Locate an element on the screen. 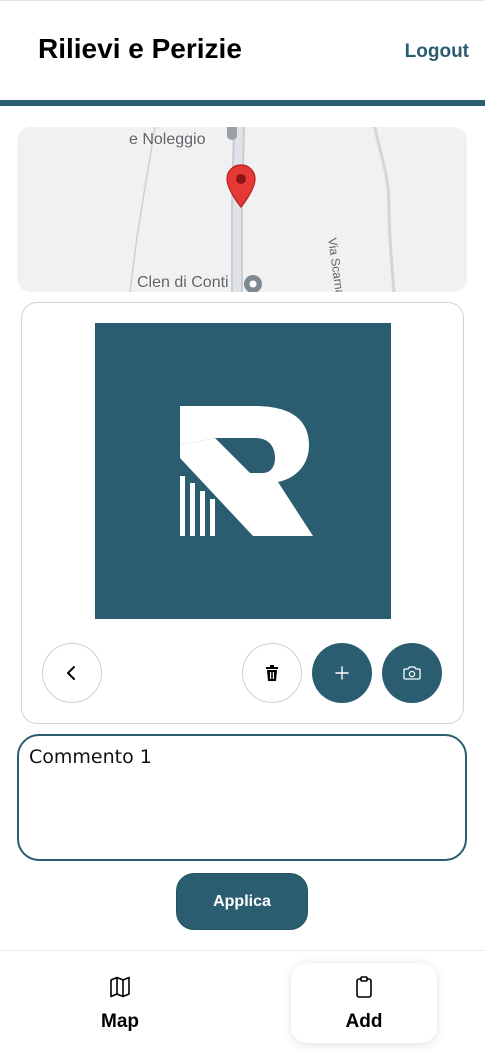  delete-photo-button is located at coordinates (272, 673).